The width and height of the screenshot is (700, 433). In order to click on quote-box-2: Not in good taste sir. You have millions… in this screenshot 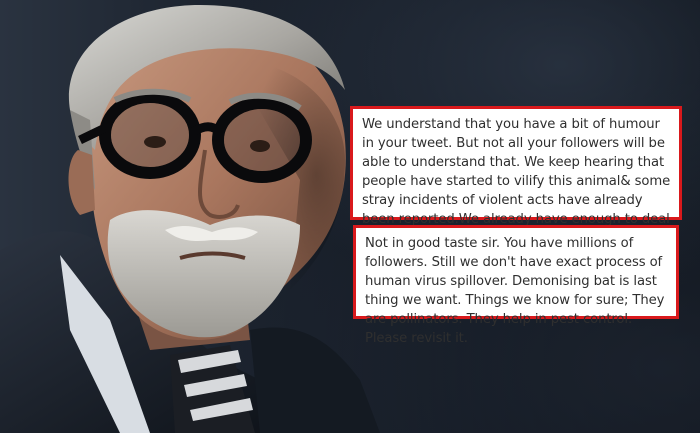, I will do `click(516, 285)`.